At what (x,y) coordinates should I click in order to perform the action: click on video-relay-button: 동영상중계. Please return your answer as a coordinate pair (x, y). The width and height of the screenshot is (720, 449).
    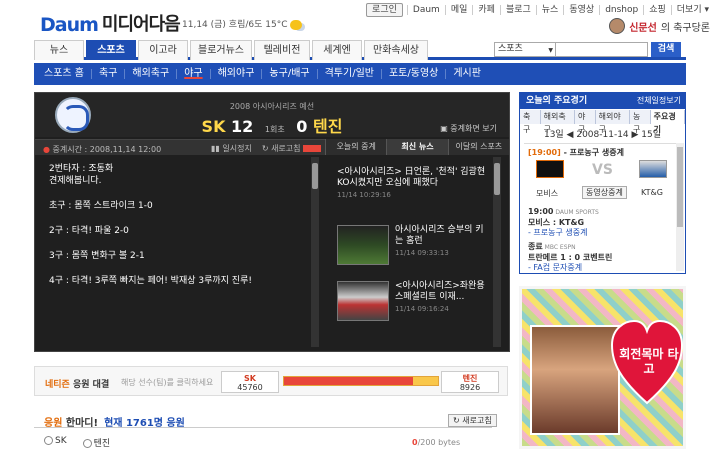
    Looking at the image, I should click on (604, 192).